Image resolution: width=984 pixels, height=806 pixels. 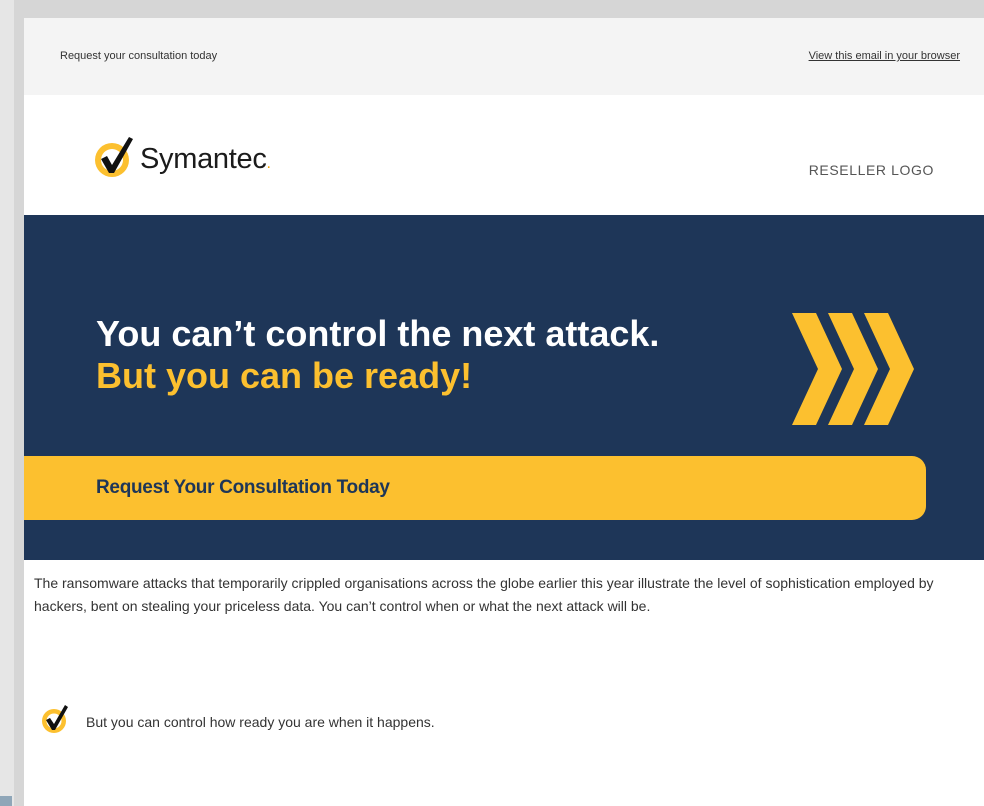 I want to click on brand-text: Symantec, so click(x=203, y=159).